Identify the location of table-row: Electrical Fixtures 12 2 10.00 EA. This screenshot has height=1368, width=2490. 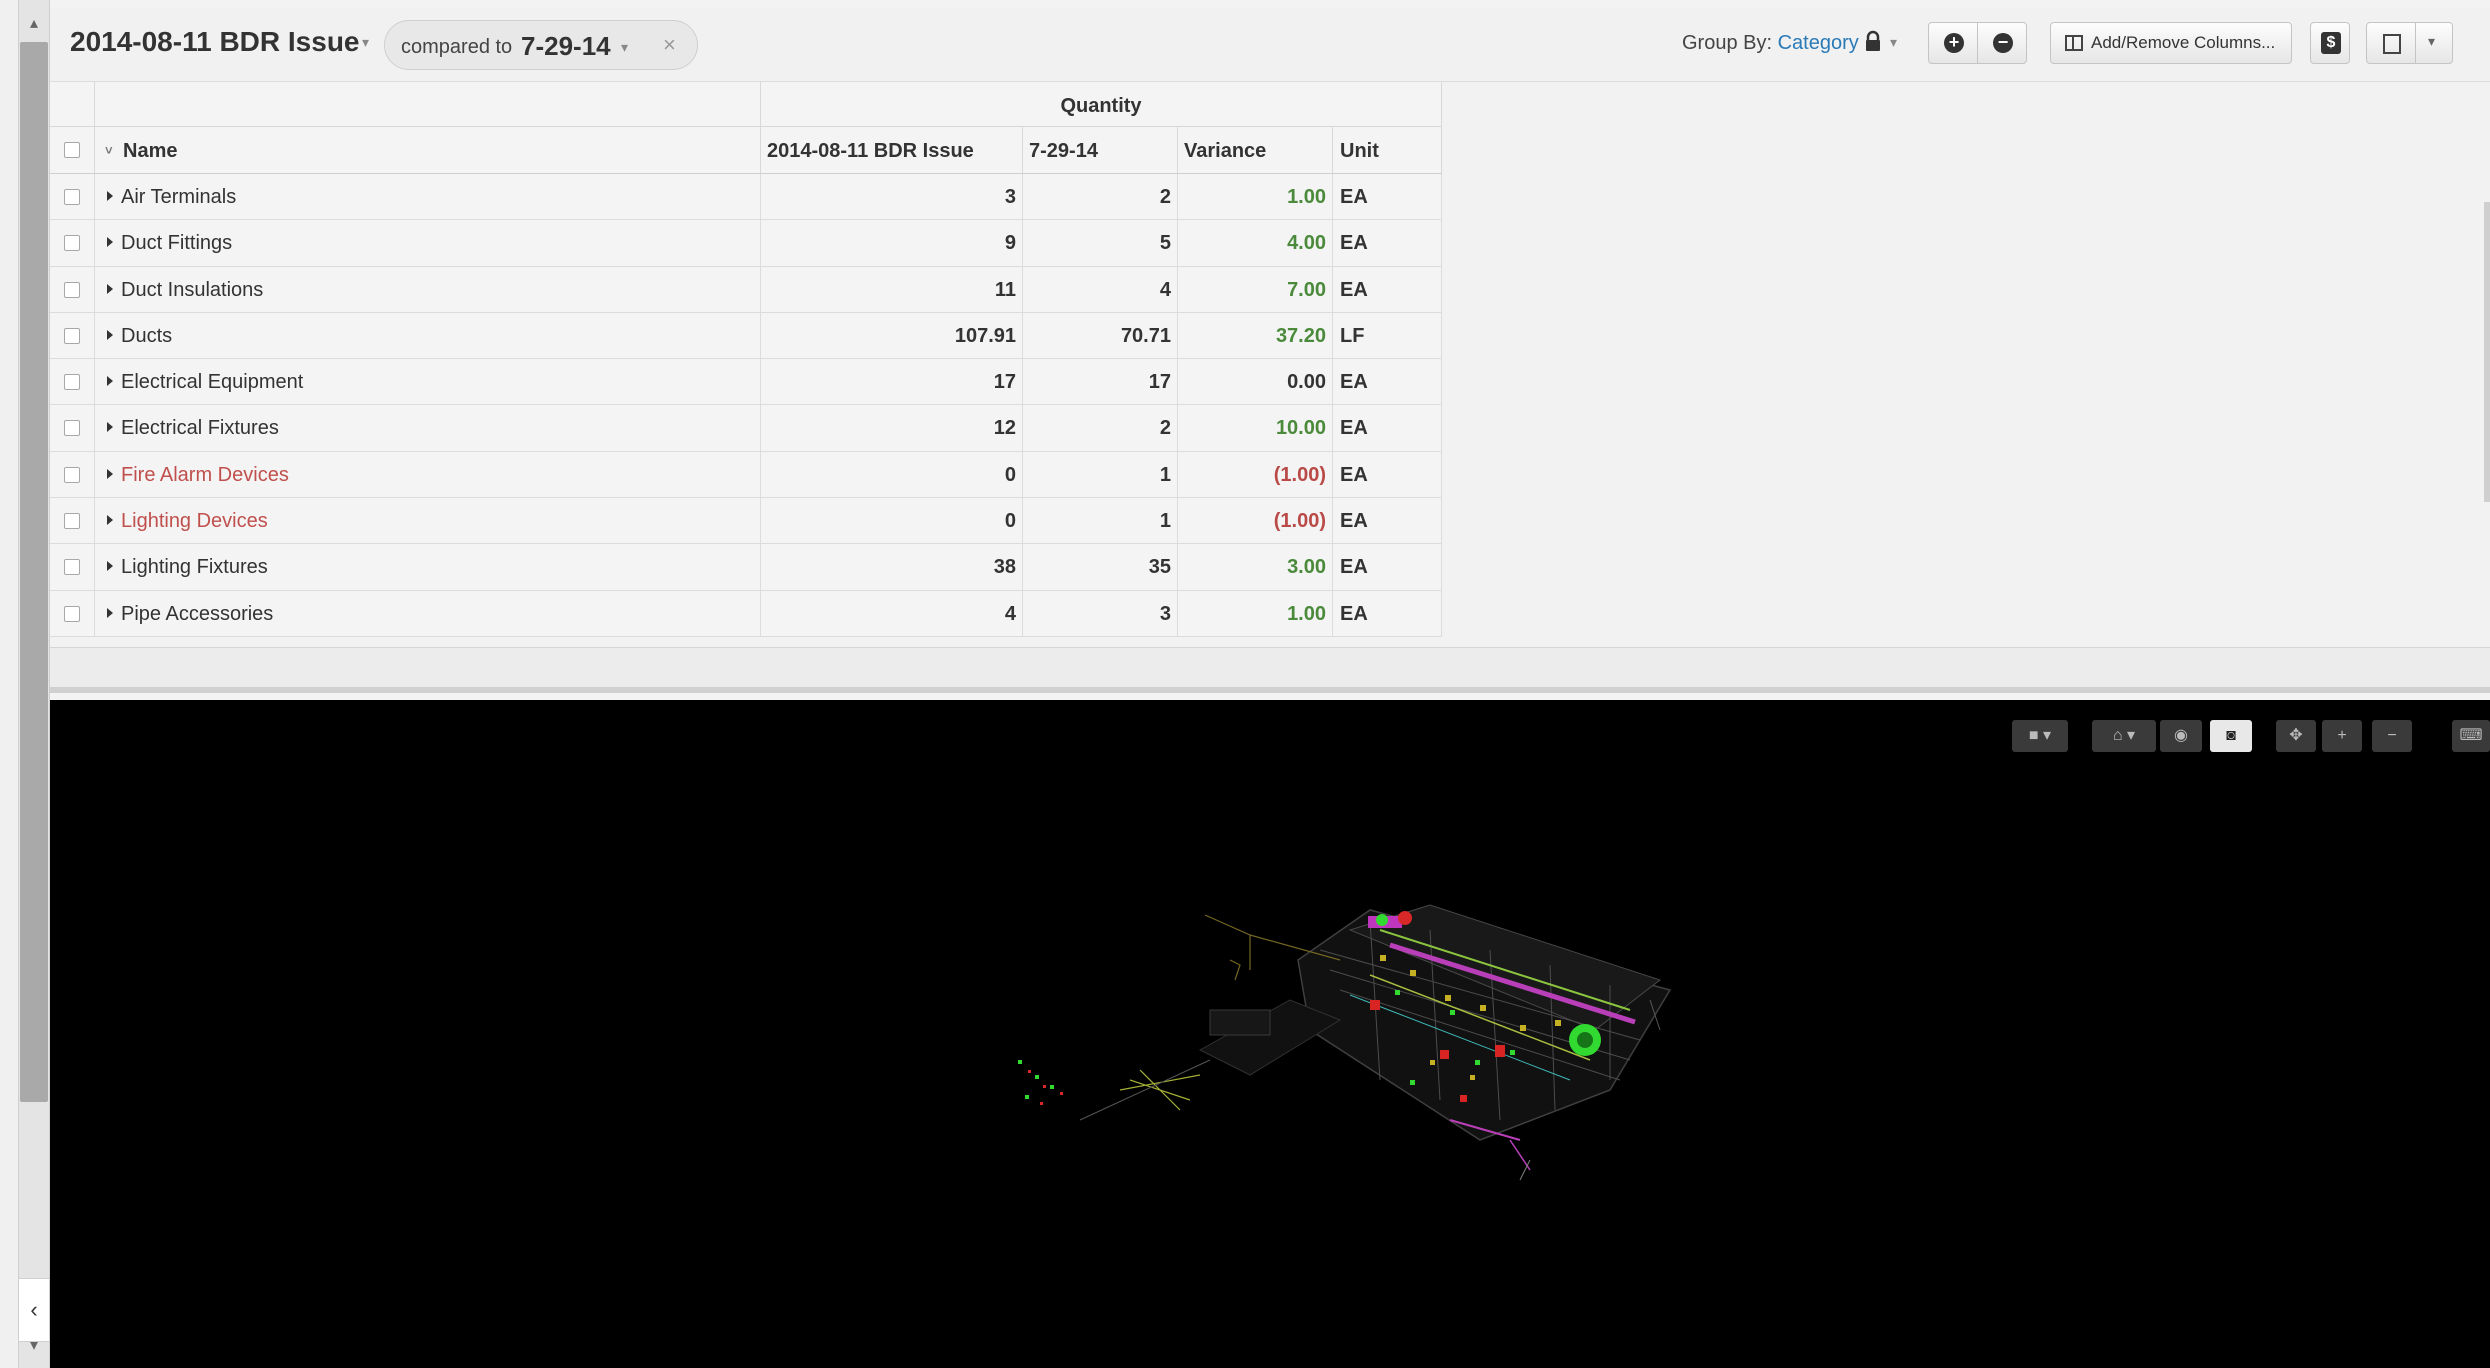
(746, 428).